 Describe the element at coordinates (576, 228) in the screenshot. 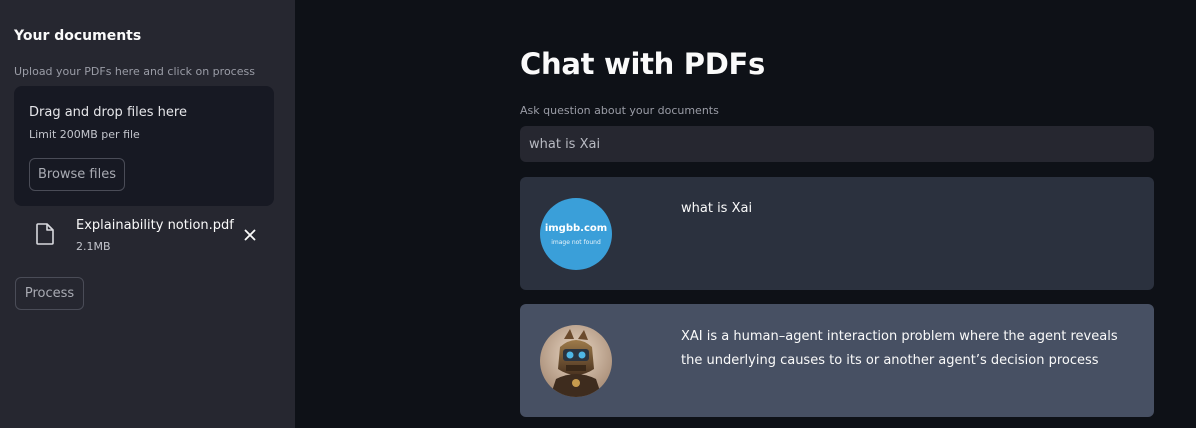

I see `avatar-brand-text: imgbb.com` at that location.